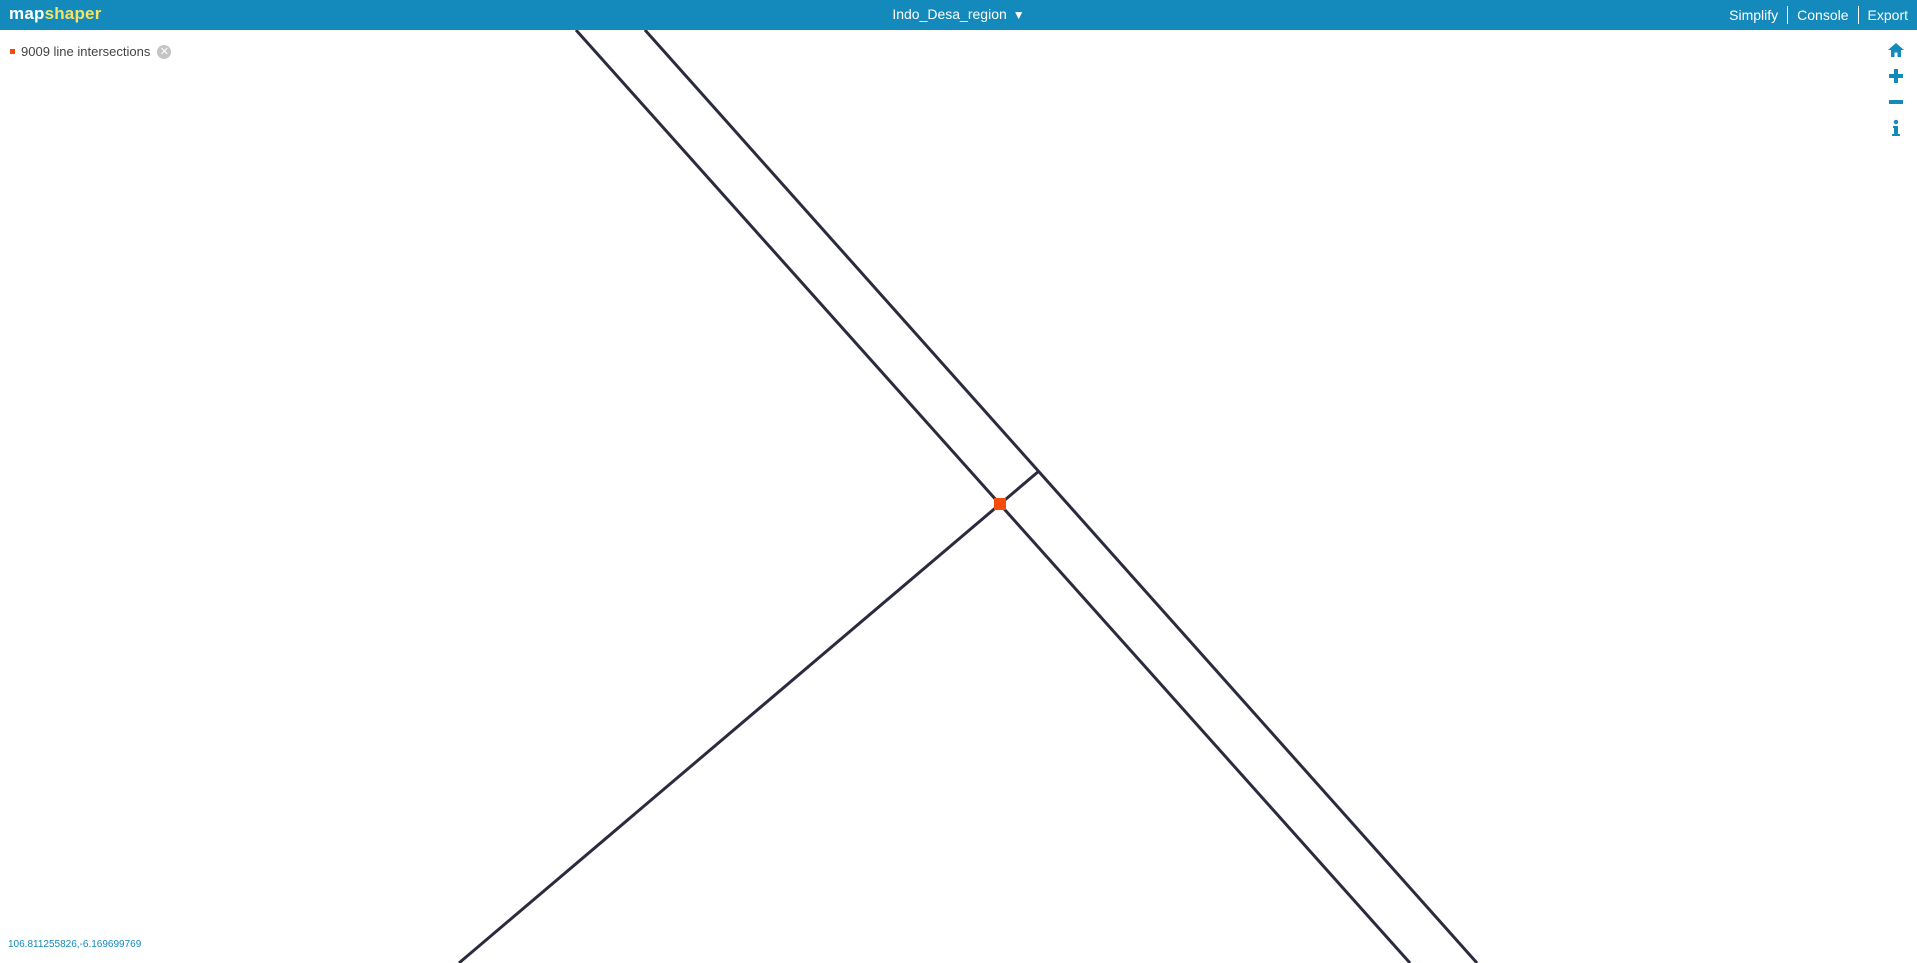 Image resolution: width=1917 pixels, height=963 pixels. Describe the element at coordinates (75, 944) in the screenshot. I see `coordinate-readout: 106.811255826,-6.169699769` at that location.